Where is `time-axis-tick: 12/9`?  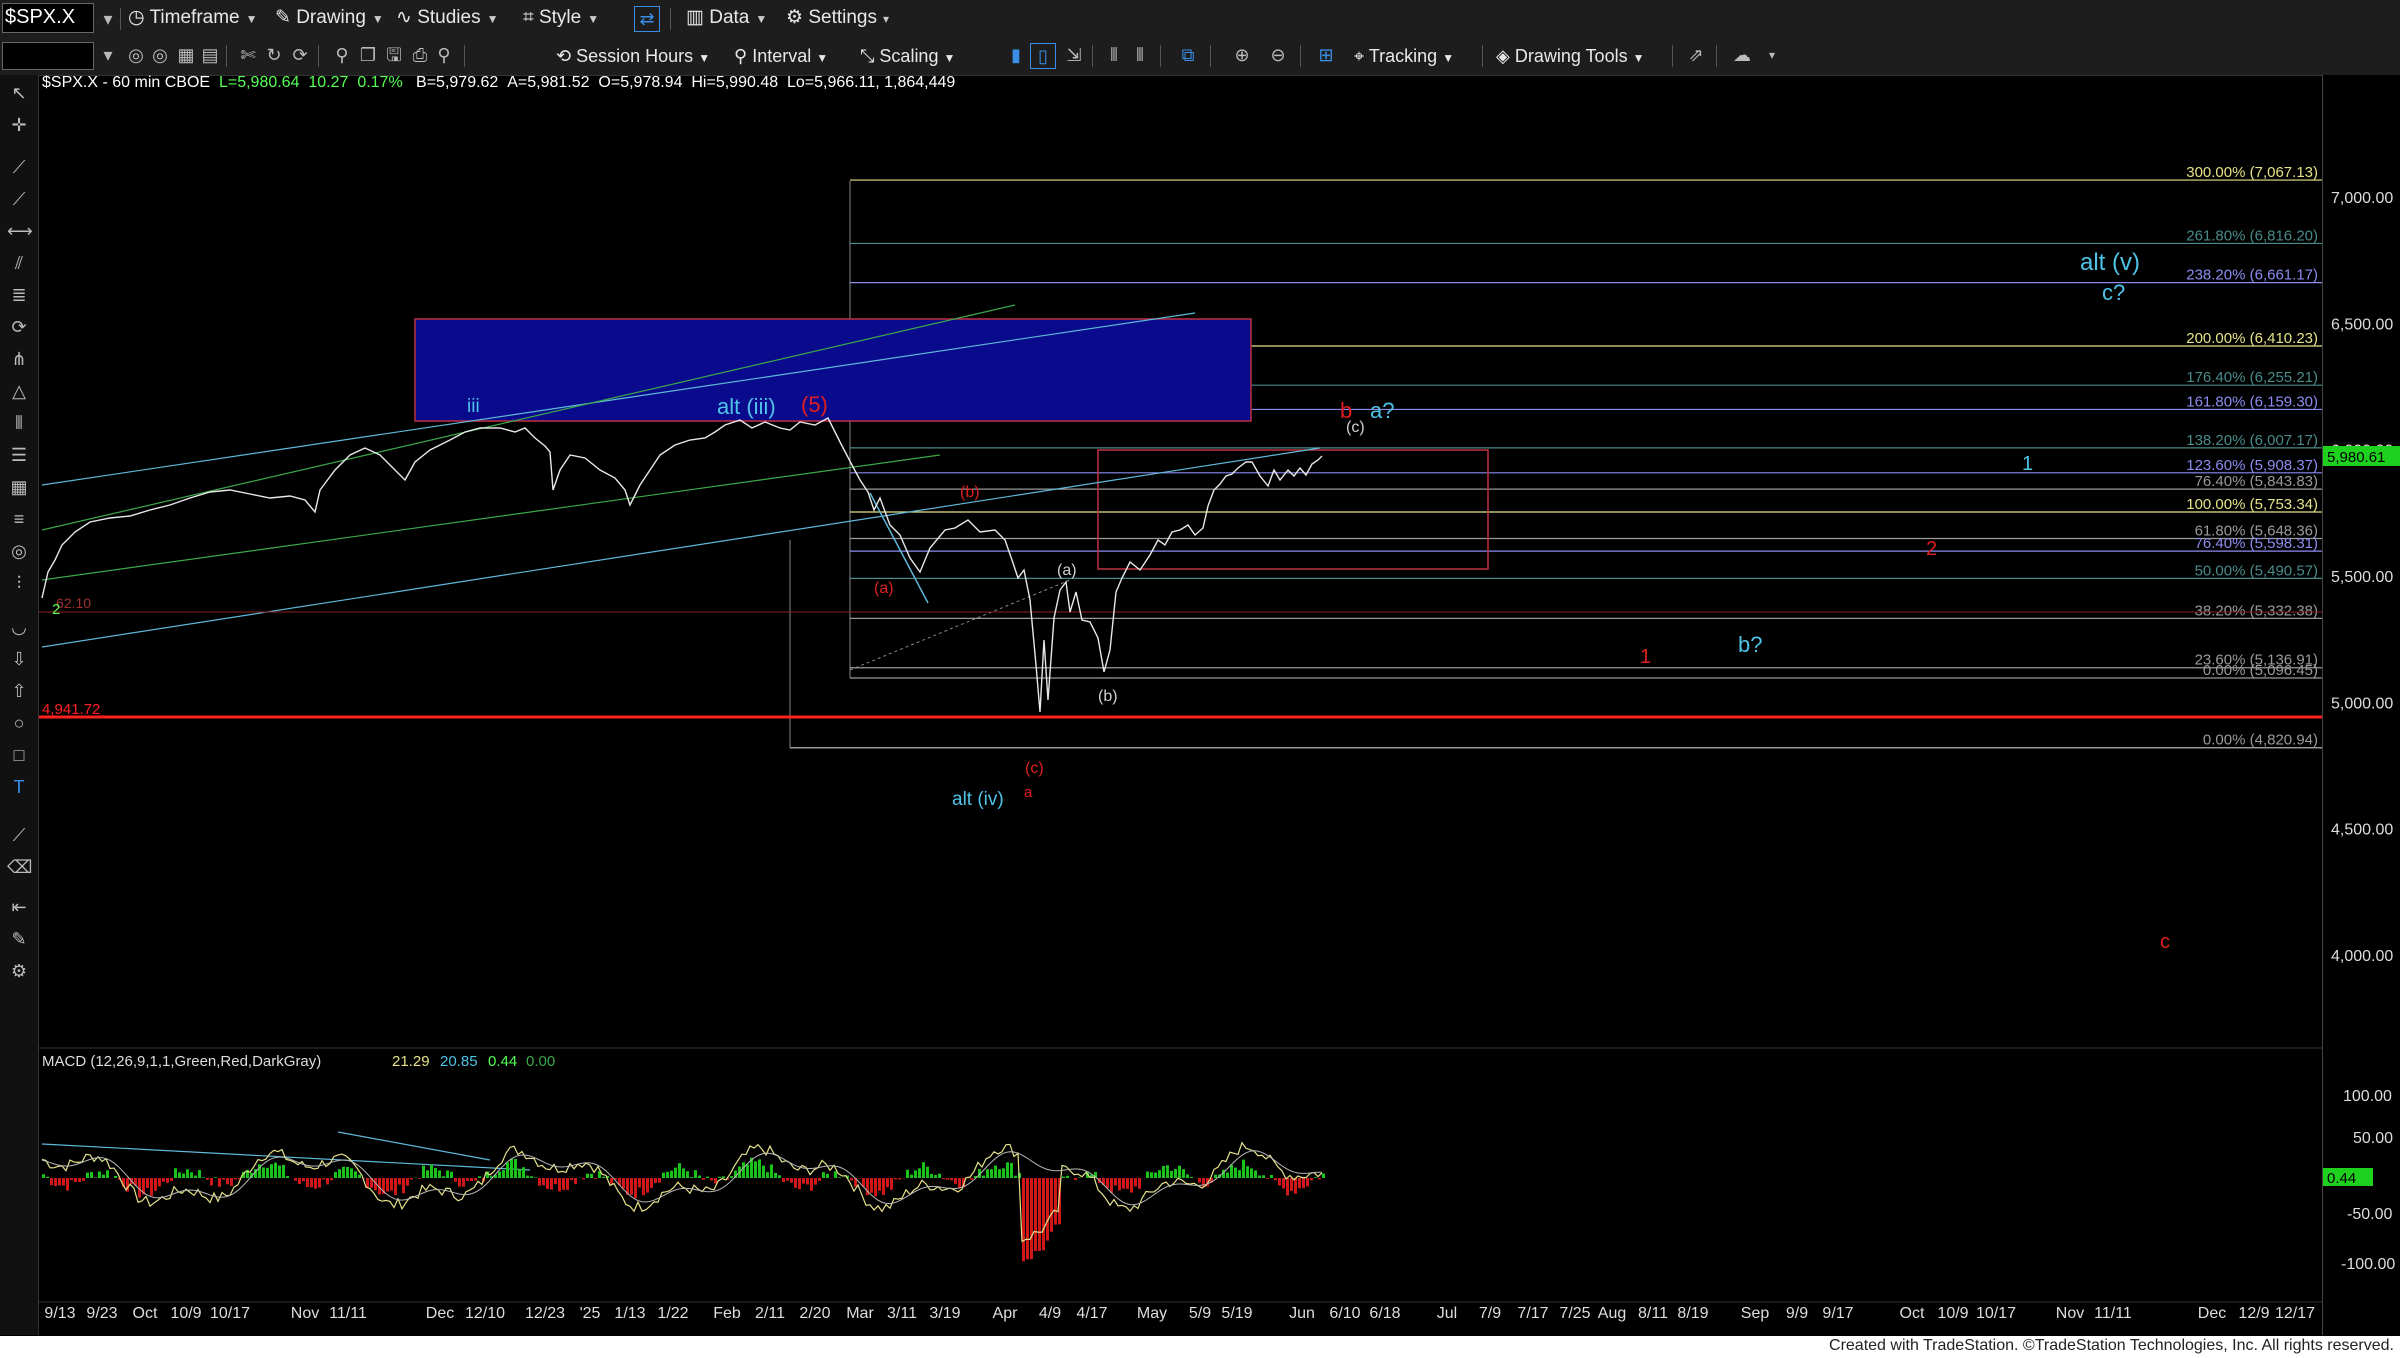 time-axis-tick: 12/9 is located at coordinates (2253, 1313).